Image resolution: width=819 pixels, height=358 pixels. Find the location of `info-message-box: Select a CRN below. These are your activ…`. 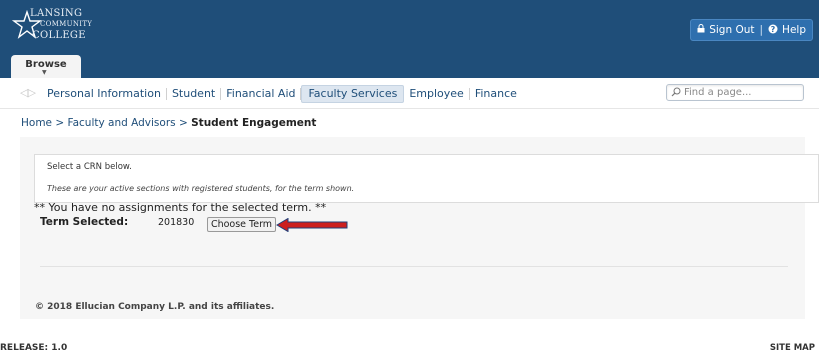

info-message-box: Select a CRN below. These are your activ… is located at coordinates (426, 178).